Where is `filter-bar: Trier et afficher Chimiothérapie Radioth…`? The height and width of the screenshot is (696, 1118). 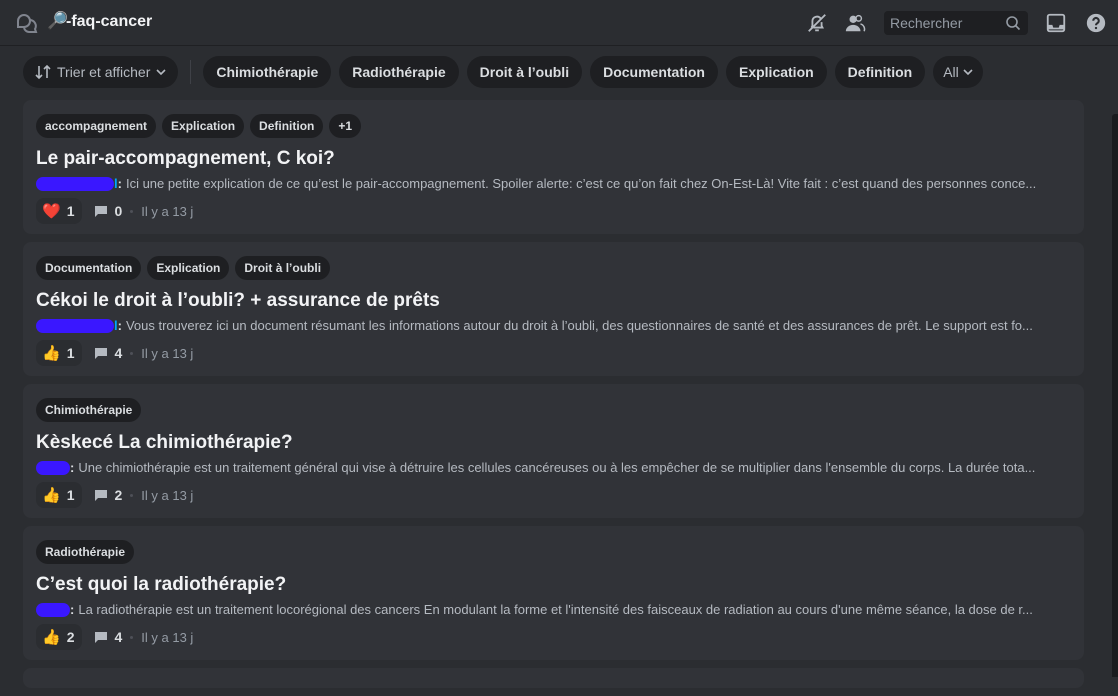
filter-bar: Trier et afficher Chimiothérapie Radioth… is located at coordinates (507, 72).